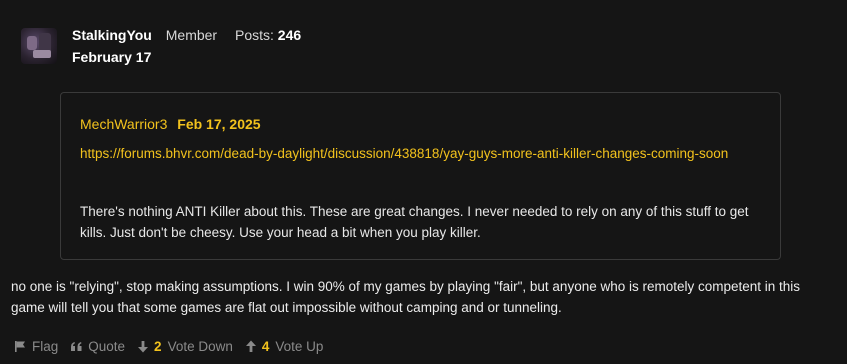 Image resolution: width=847 pixels, height=364 pixels. I want to click on post-meta: StalkingYou Member Posts: 246, so click(186, 35).